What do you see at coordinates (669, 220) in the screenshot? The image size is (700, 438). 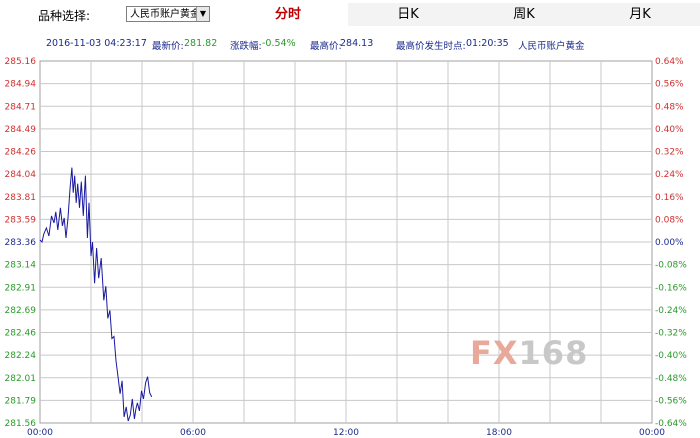 I see `y-tick-label-right: 0.08%` at bounding box center [669, 220].